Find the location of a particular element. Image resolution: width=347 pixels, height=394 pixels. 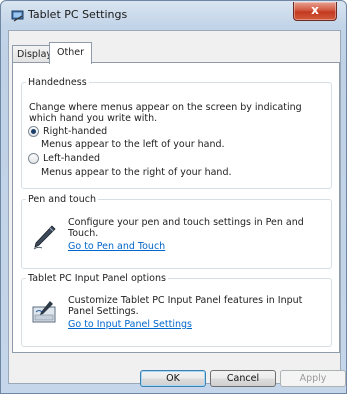

radio-checked-icon is located at coordinates (33, 131).